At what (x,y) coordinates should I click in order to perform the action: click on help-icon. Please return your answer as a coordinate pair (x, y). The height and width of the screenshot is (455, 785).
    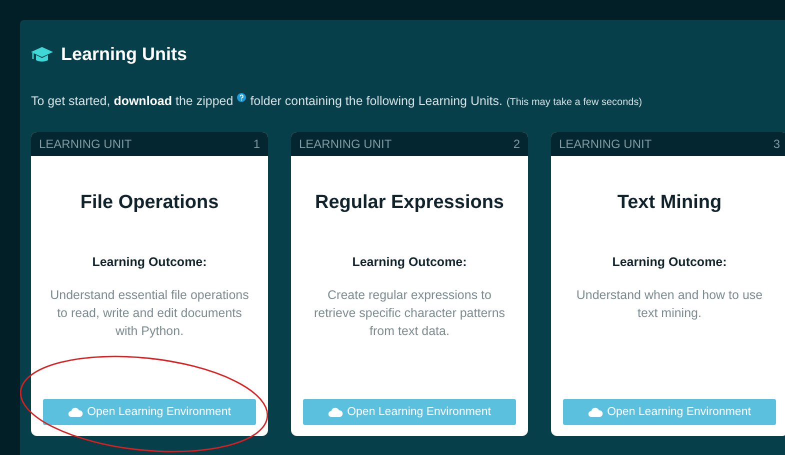
    Looking at the image, I should click on (241, 97).